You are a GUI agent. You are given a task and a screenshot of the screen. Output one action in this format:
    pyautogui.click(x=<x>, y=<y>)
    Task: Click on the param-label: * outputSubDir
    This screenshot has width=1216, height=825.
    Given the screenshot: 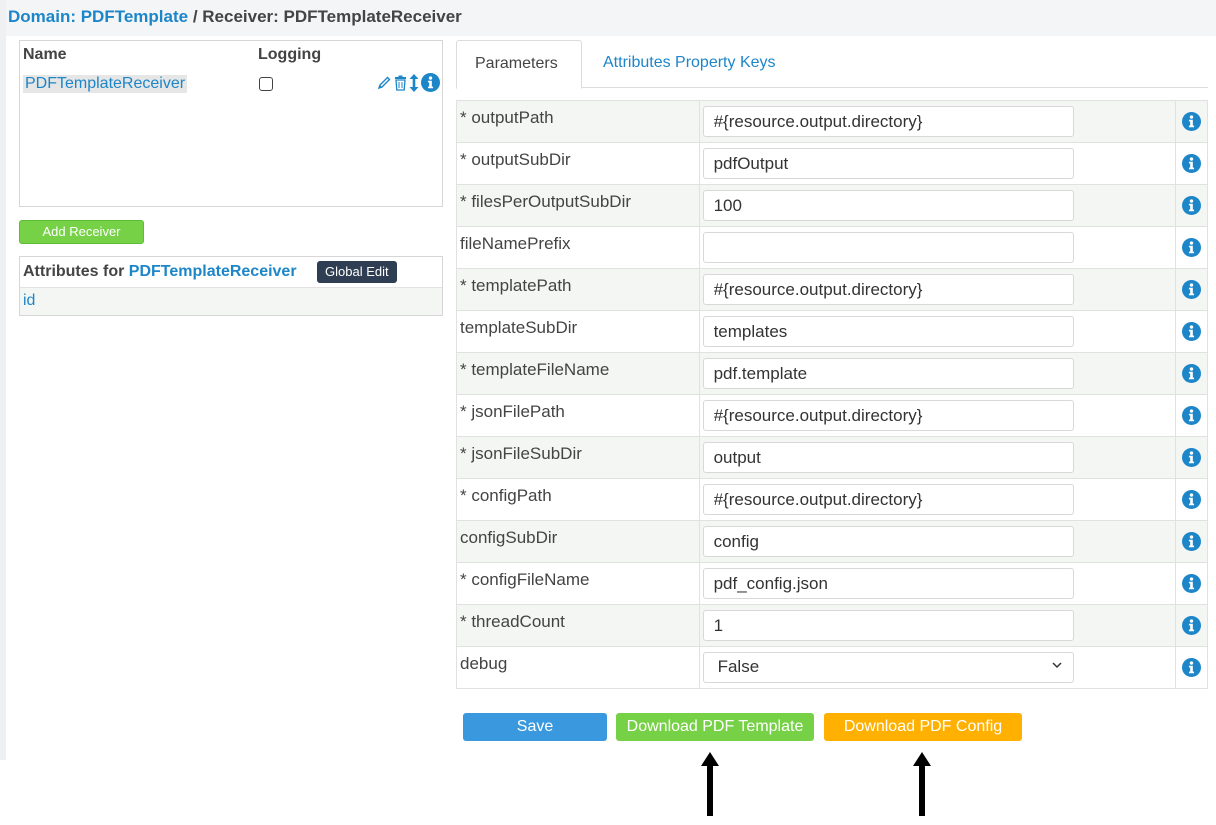 What is the action you would take?
    pyautogui.click(x=578, y=163)
    